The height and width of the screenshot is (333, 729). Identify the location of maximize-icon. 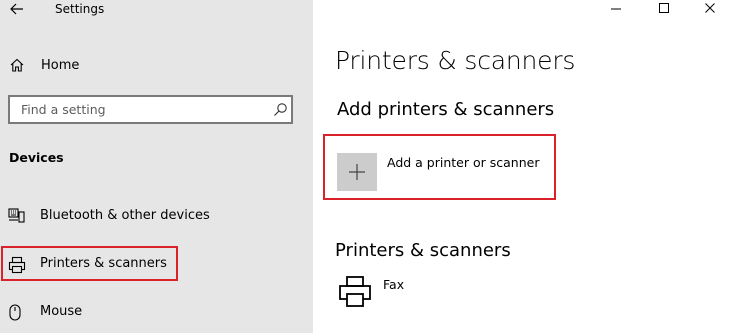
(664, 8).